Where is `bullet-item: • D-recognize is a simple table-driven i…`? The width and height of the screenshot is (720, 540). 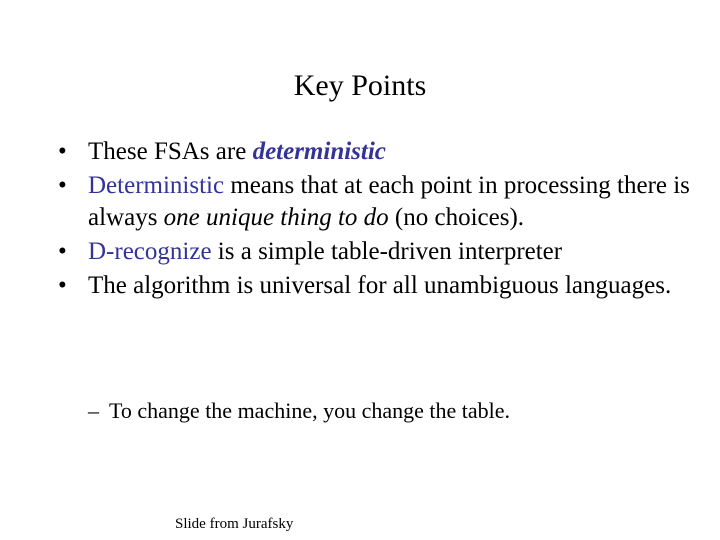 bullet-item: • D-recognize is a simple table-driven i… is located at coordinates (378, 252).